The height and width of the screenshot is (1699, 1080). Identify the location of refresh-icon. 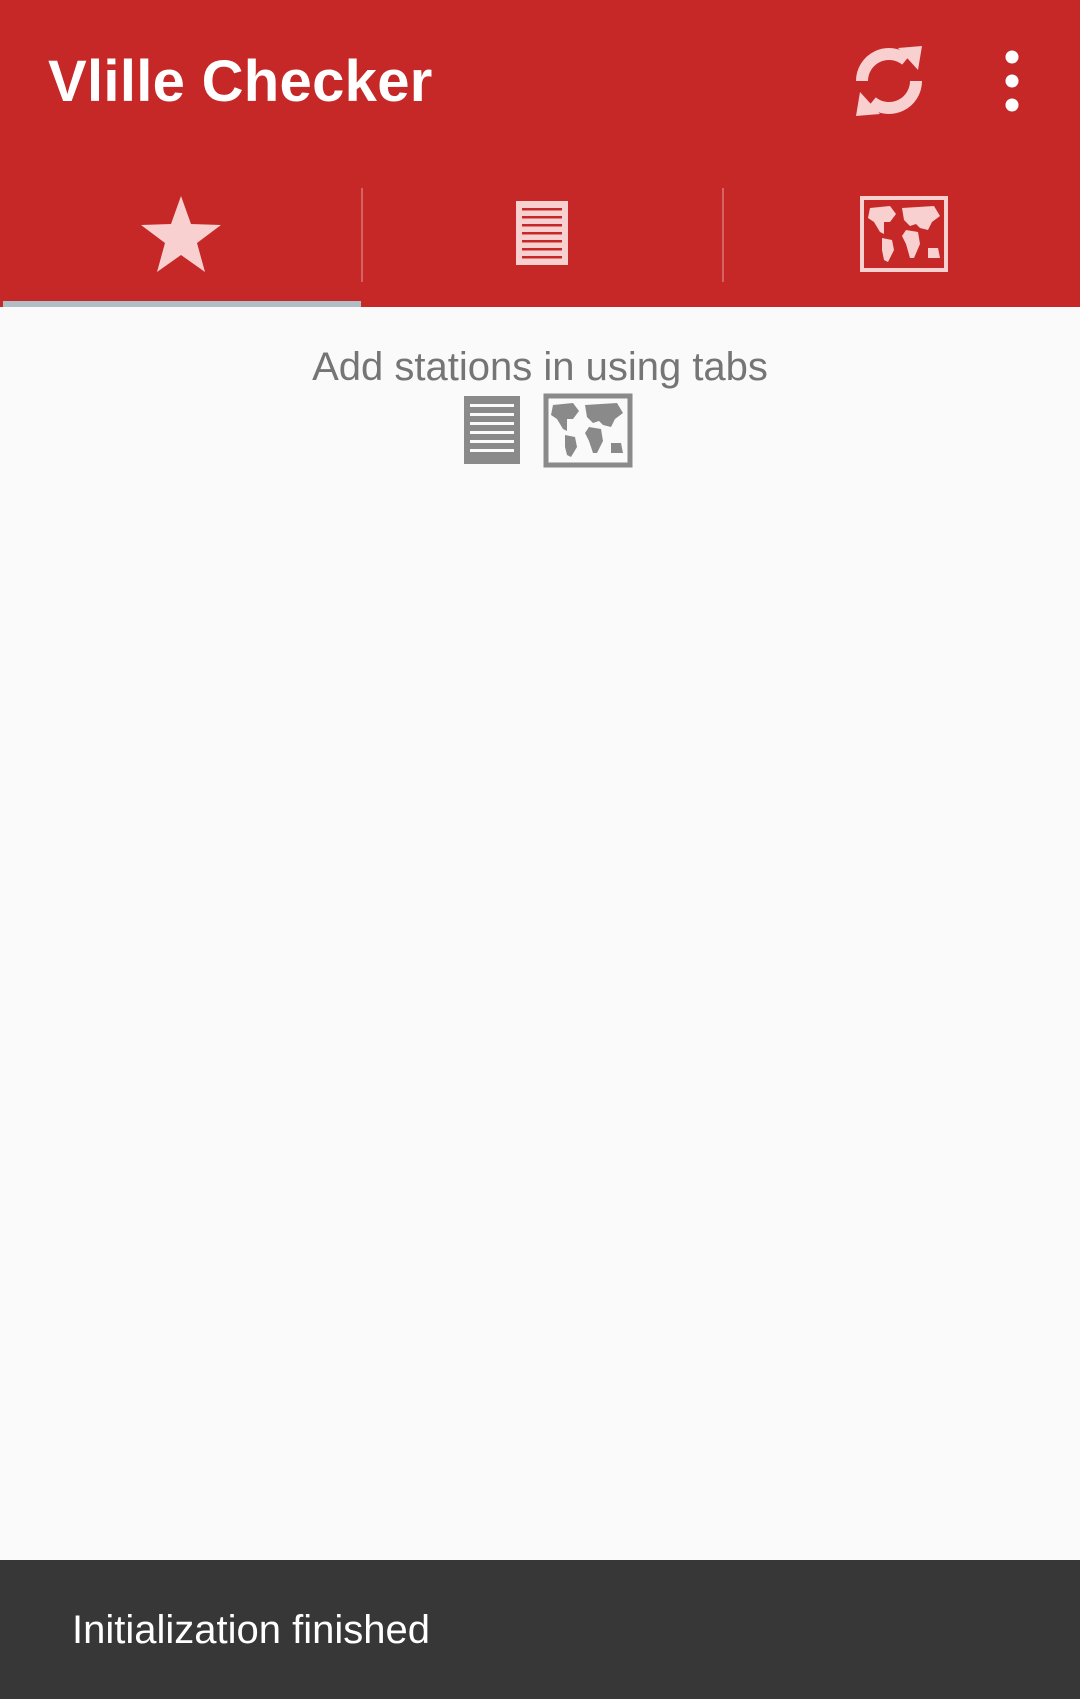
(889, 81).